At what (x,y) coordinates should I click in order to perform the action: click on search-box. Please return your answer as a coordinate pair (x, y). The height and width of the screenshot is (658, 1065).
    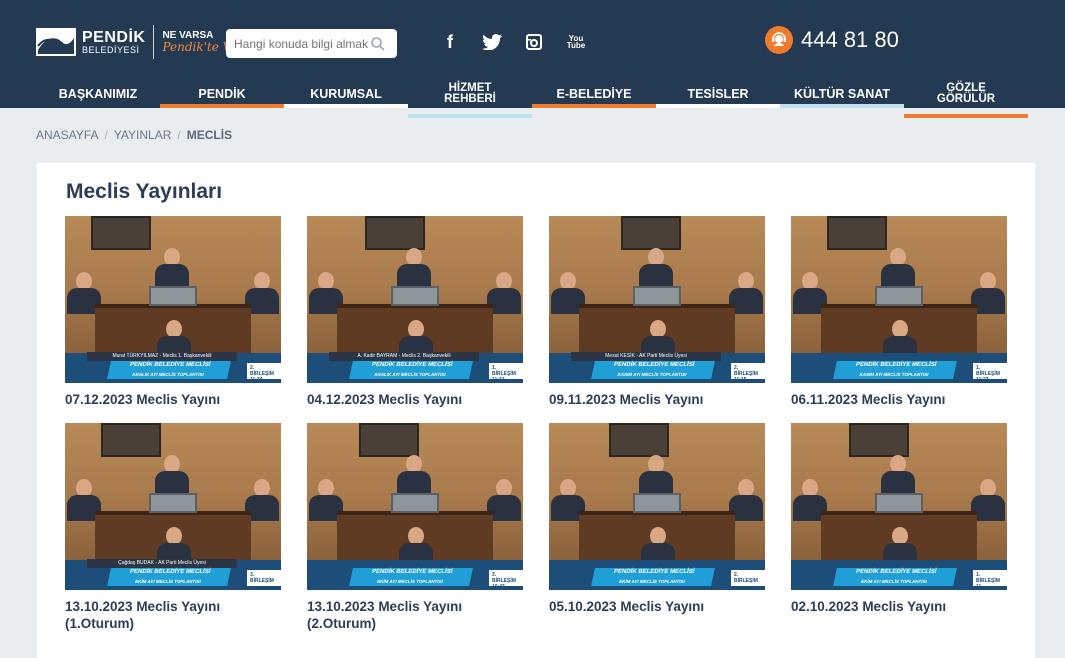
    Looking at the image, I should click on (311, 43).